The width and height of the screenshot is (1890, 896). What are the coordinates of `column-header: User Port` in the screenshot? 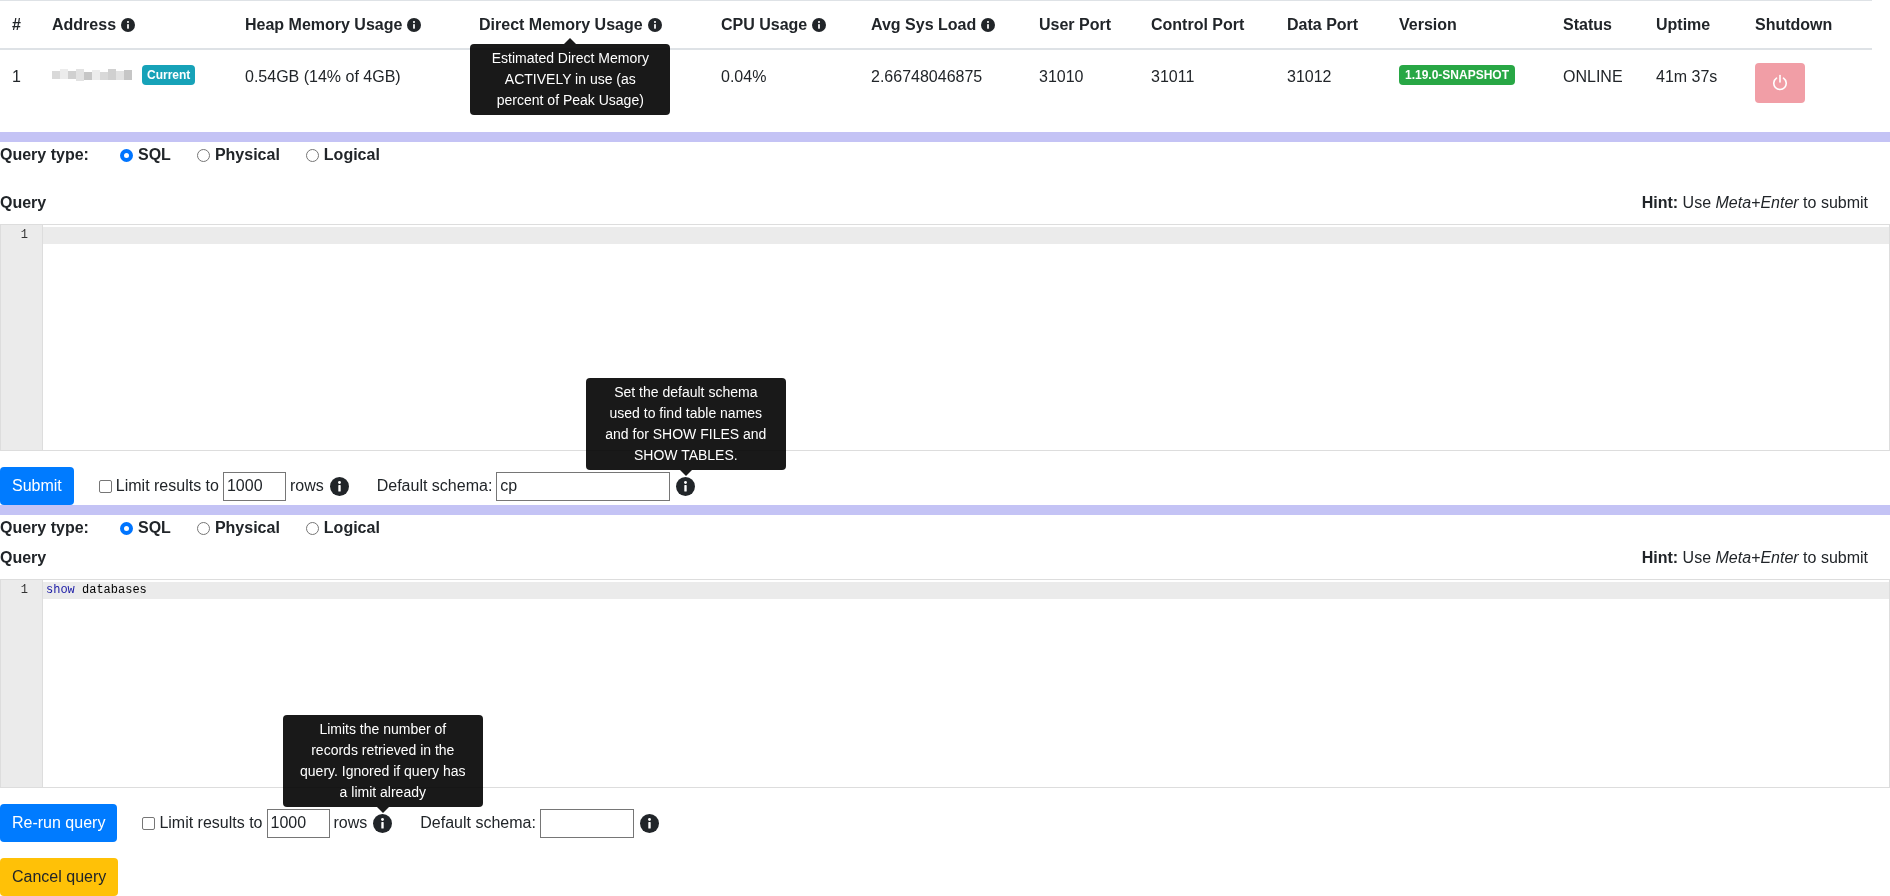 It's located at (1075, 24).